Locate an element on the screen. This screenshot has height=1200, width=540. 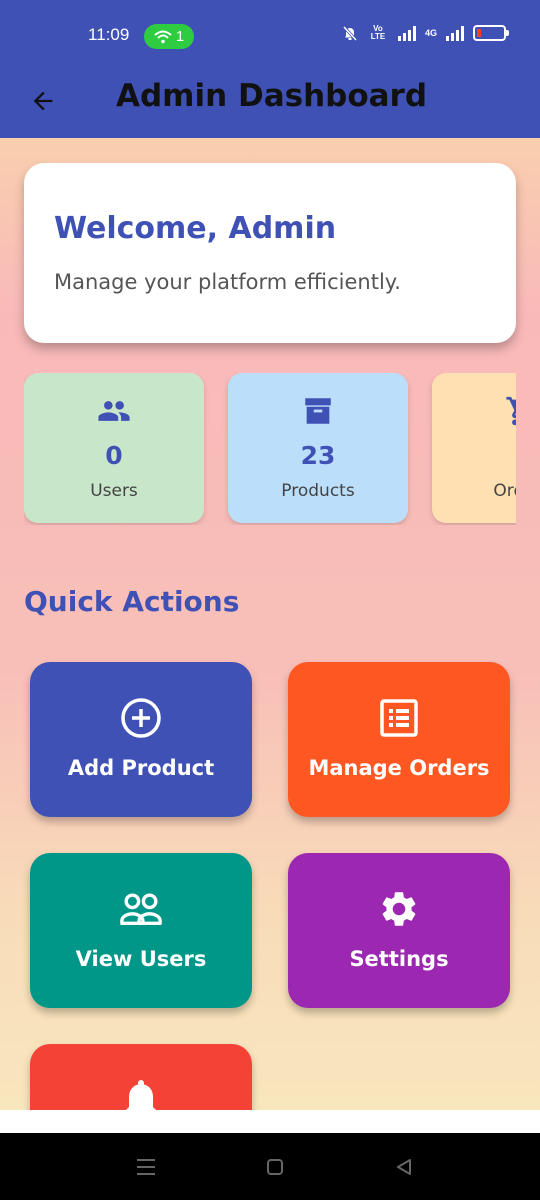
section-title: Quick Actions is located at coordinates (132, 601).